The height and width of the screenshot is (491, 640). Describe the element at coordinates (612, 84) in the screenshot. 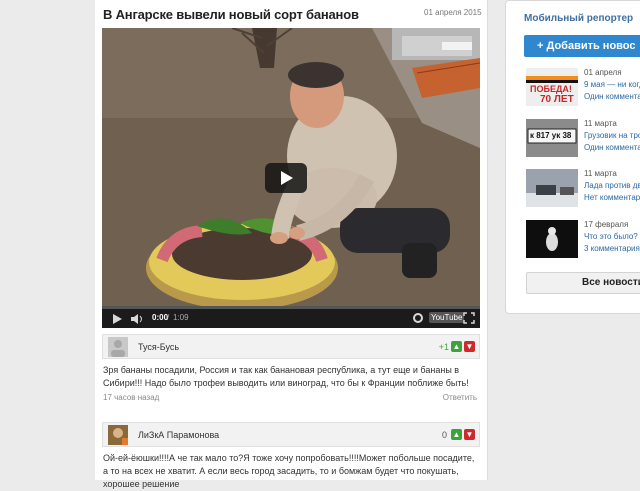

I see `news-title: 9 мая — ни когда` at that location.